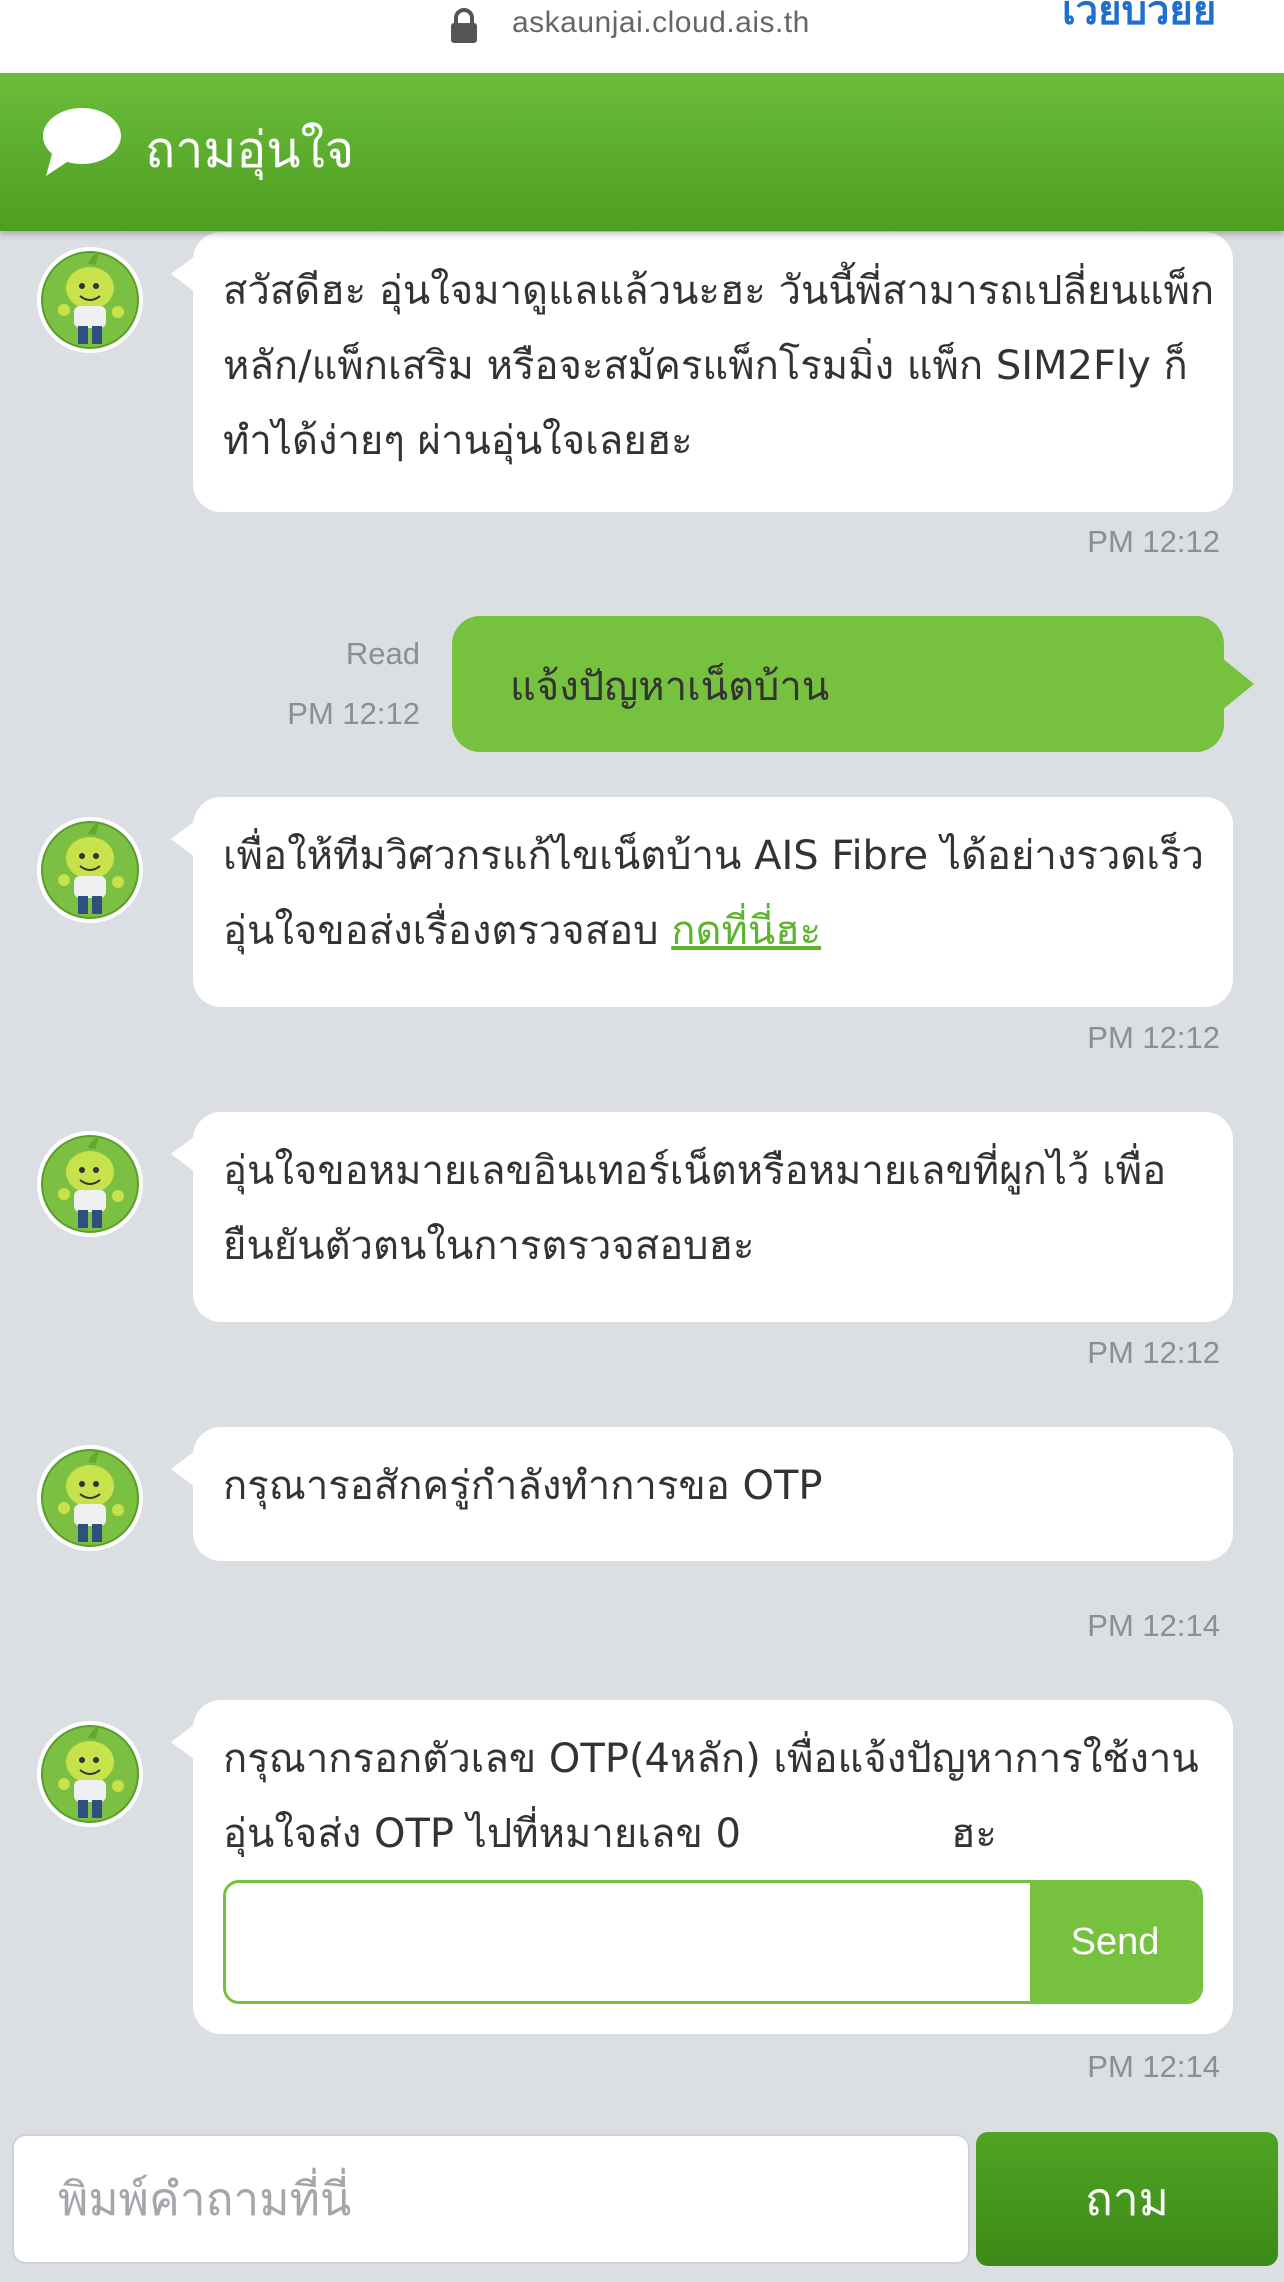  I want to click on message-line: ทำได้ง่ายๆ ผ่านอุ่นใจเลยฮะ, so click(458, 441).